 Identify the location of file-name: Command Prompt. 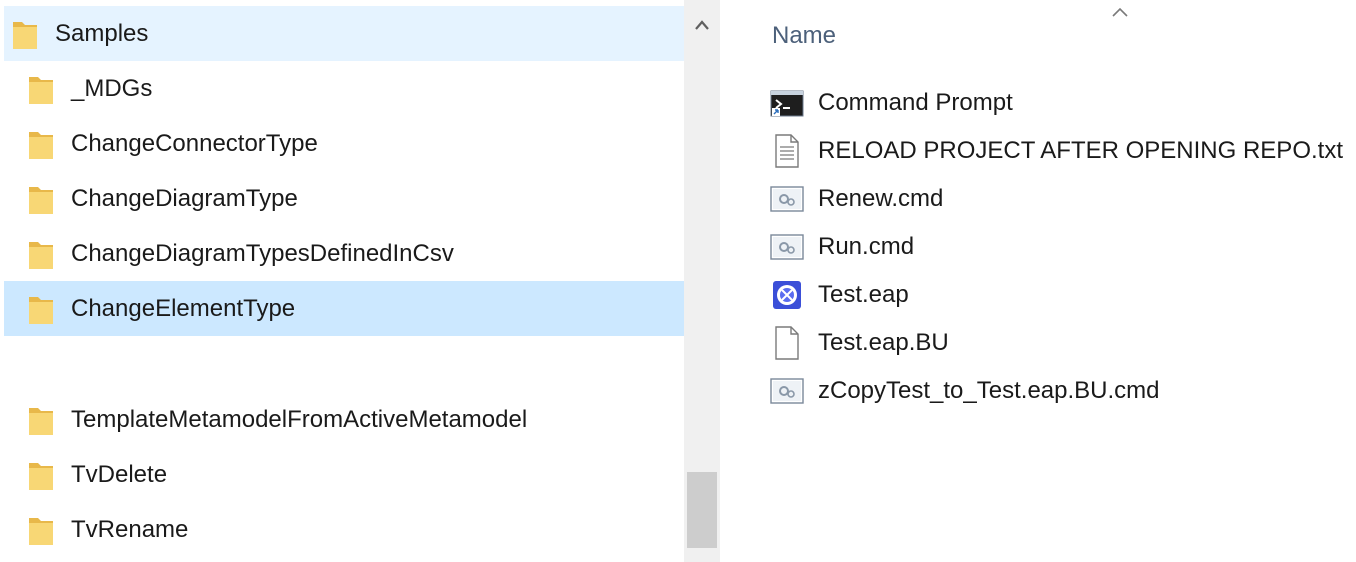
(915, 102).